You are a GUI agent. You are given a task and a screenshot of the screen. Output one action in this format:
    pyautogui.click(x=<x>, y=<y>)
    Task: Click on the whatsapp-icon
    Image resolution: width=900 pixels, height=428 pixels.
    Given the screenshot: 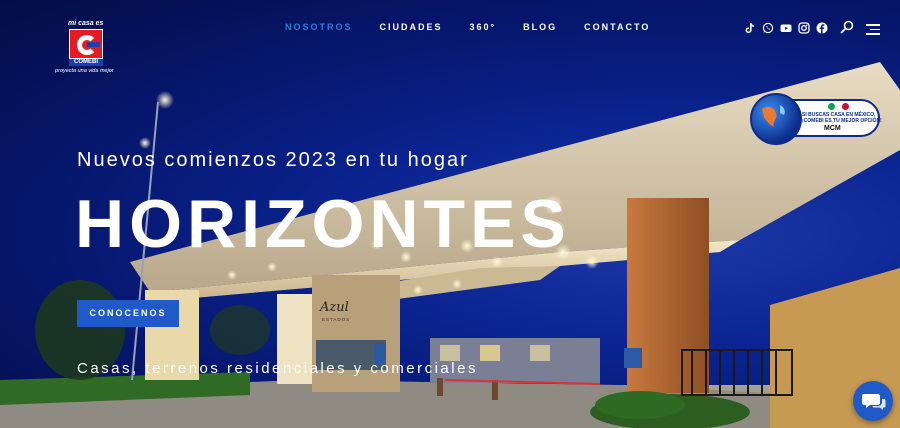 What is the action you would take?
    pyautogui.click(x=768, y=27)
    